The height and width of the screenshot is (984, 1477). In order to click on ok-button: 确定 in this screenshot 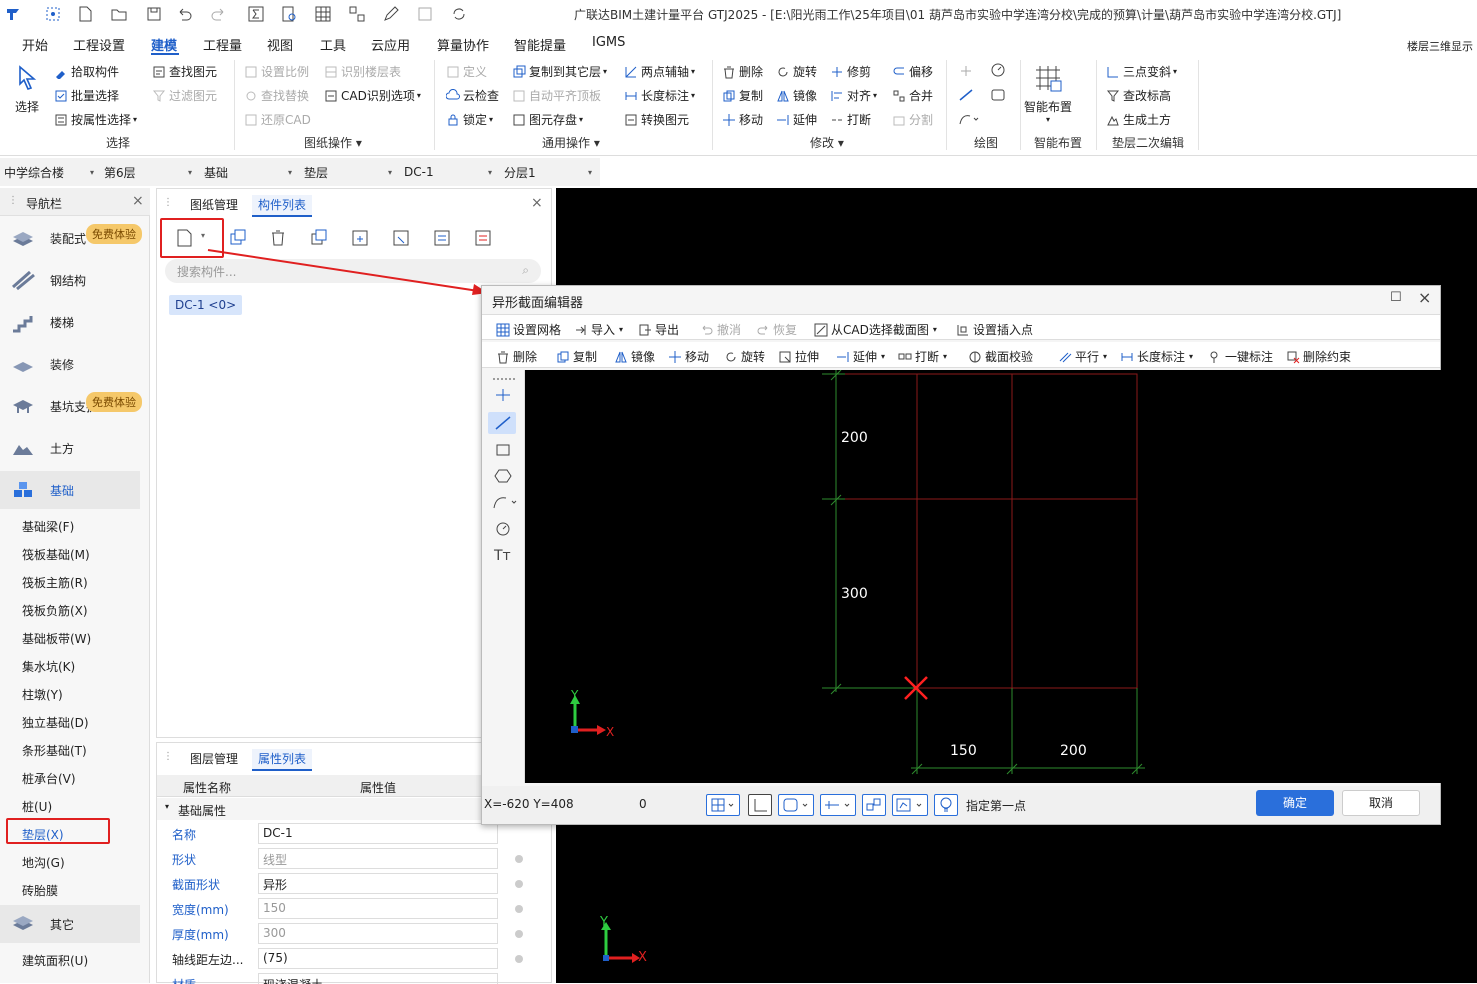, I will do `click(1295, 803)`.